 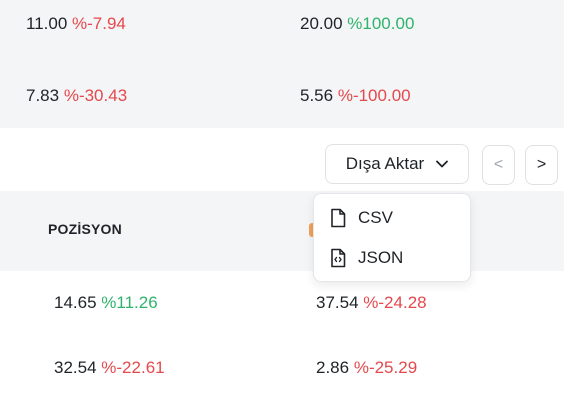 I want to click on table-row-cell: 2.86 %-25.29, so click(x=366, y=368).